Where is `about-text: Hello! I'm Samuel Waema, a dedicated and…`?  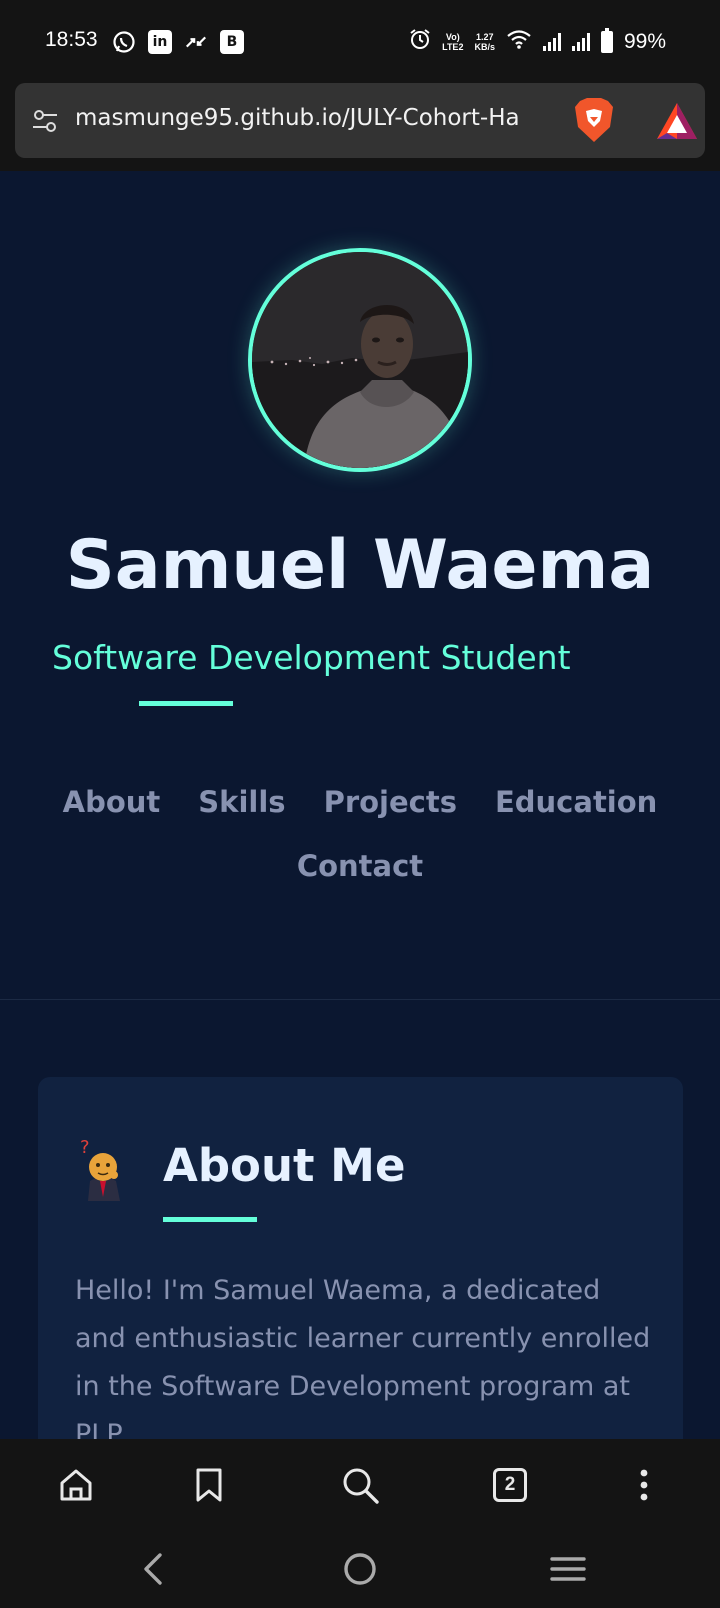 about-text: Hello! I'm Samuel Waema, a dedicated and… is located at coordinates (363, 1357).